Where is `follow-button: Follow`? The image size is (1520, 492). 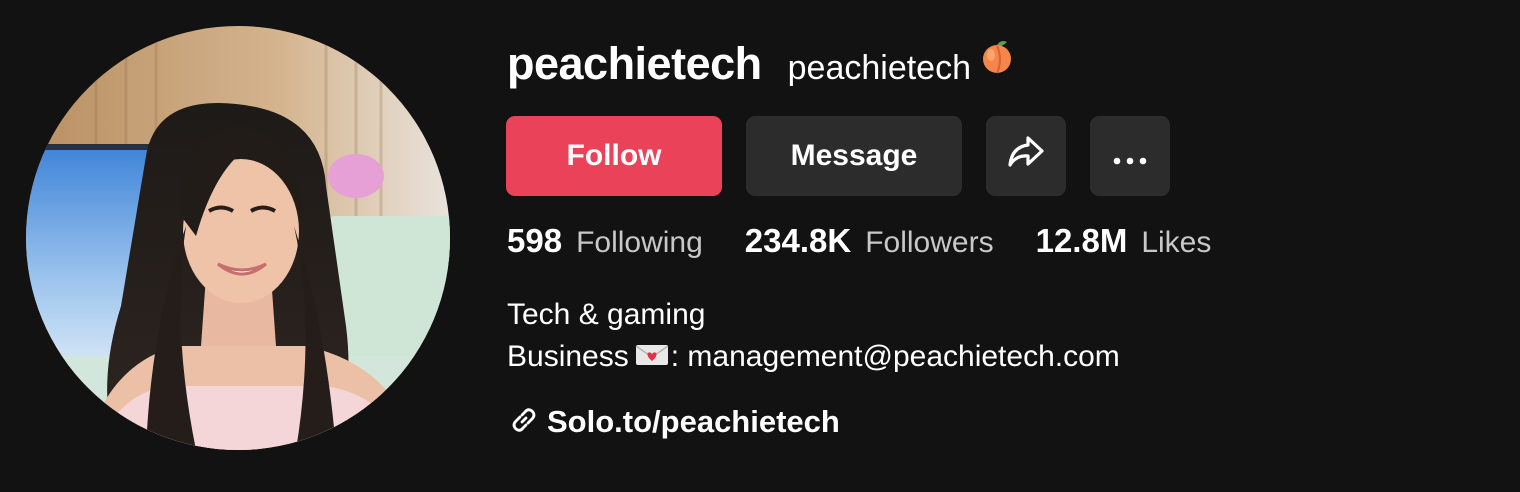
follow-button: Follow is located at coordinates (614, 156).